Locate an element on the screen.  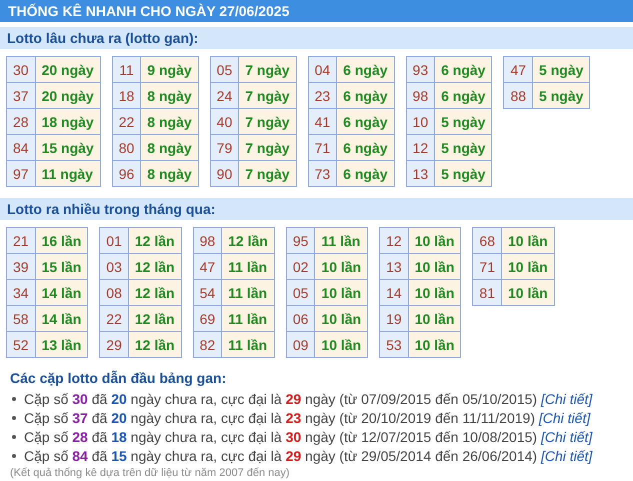
table-cell: 11 ngày is located at coordinates (67, 173).